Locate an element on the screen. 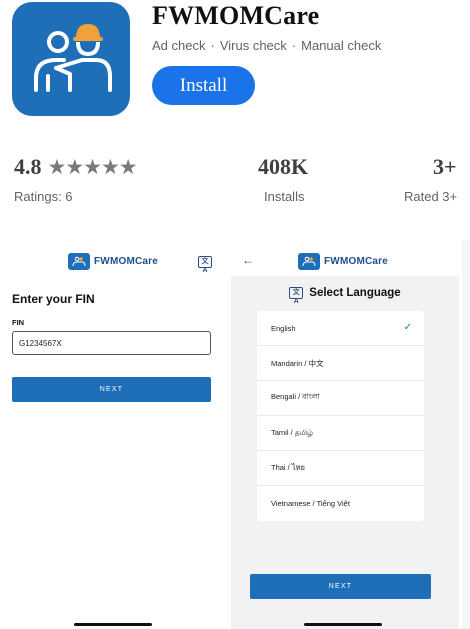  language-option-bengali: Bengali / বাংলা is located at coordinates (340, 398).